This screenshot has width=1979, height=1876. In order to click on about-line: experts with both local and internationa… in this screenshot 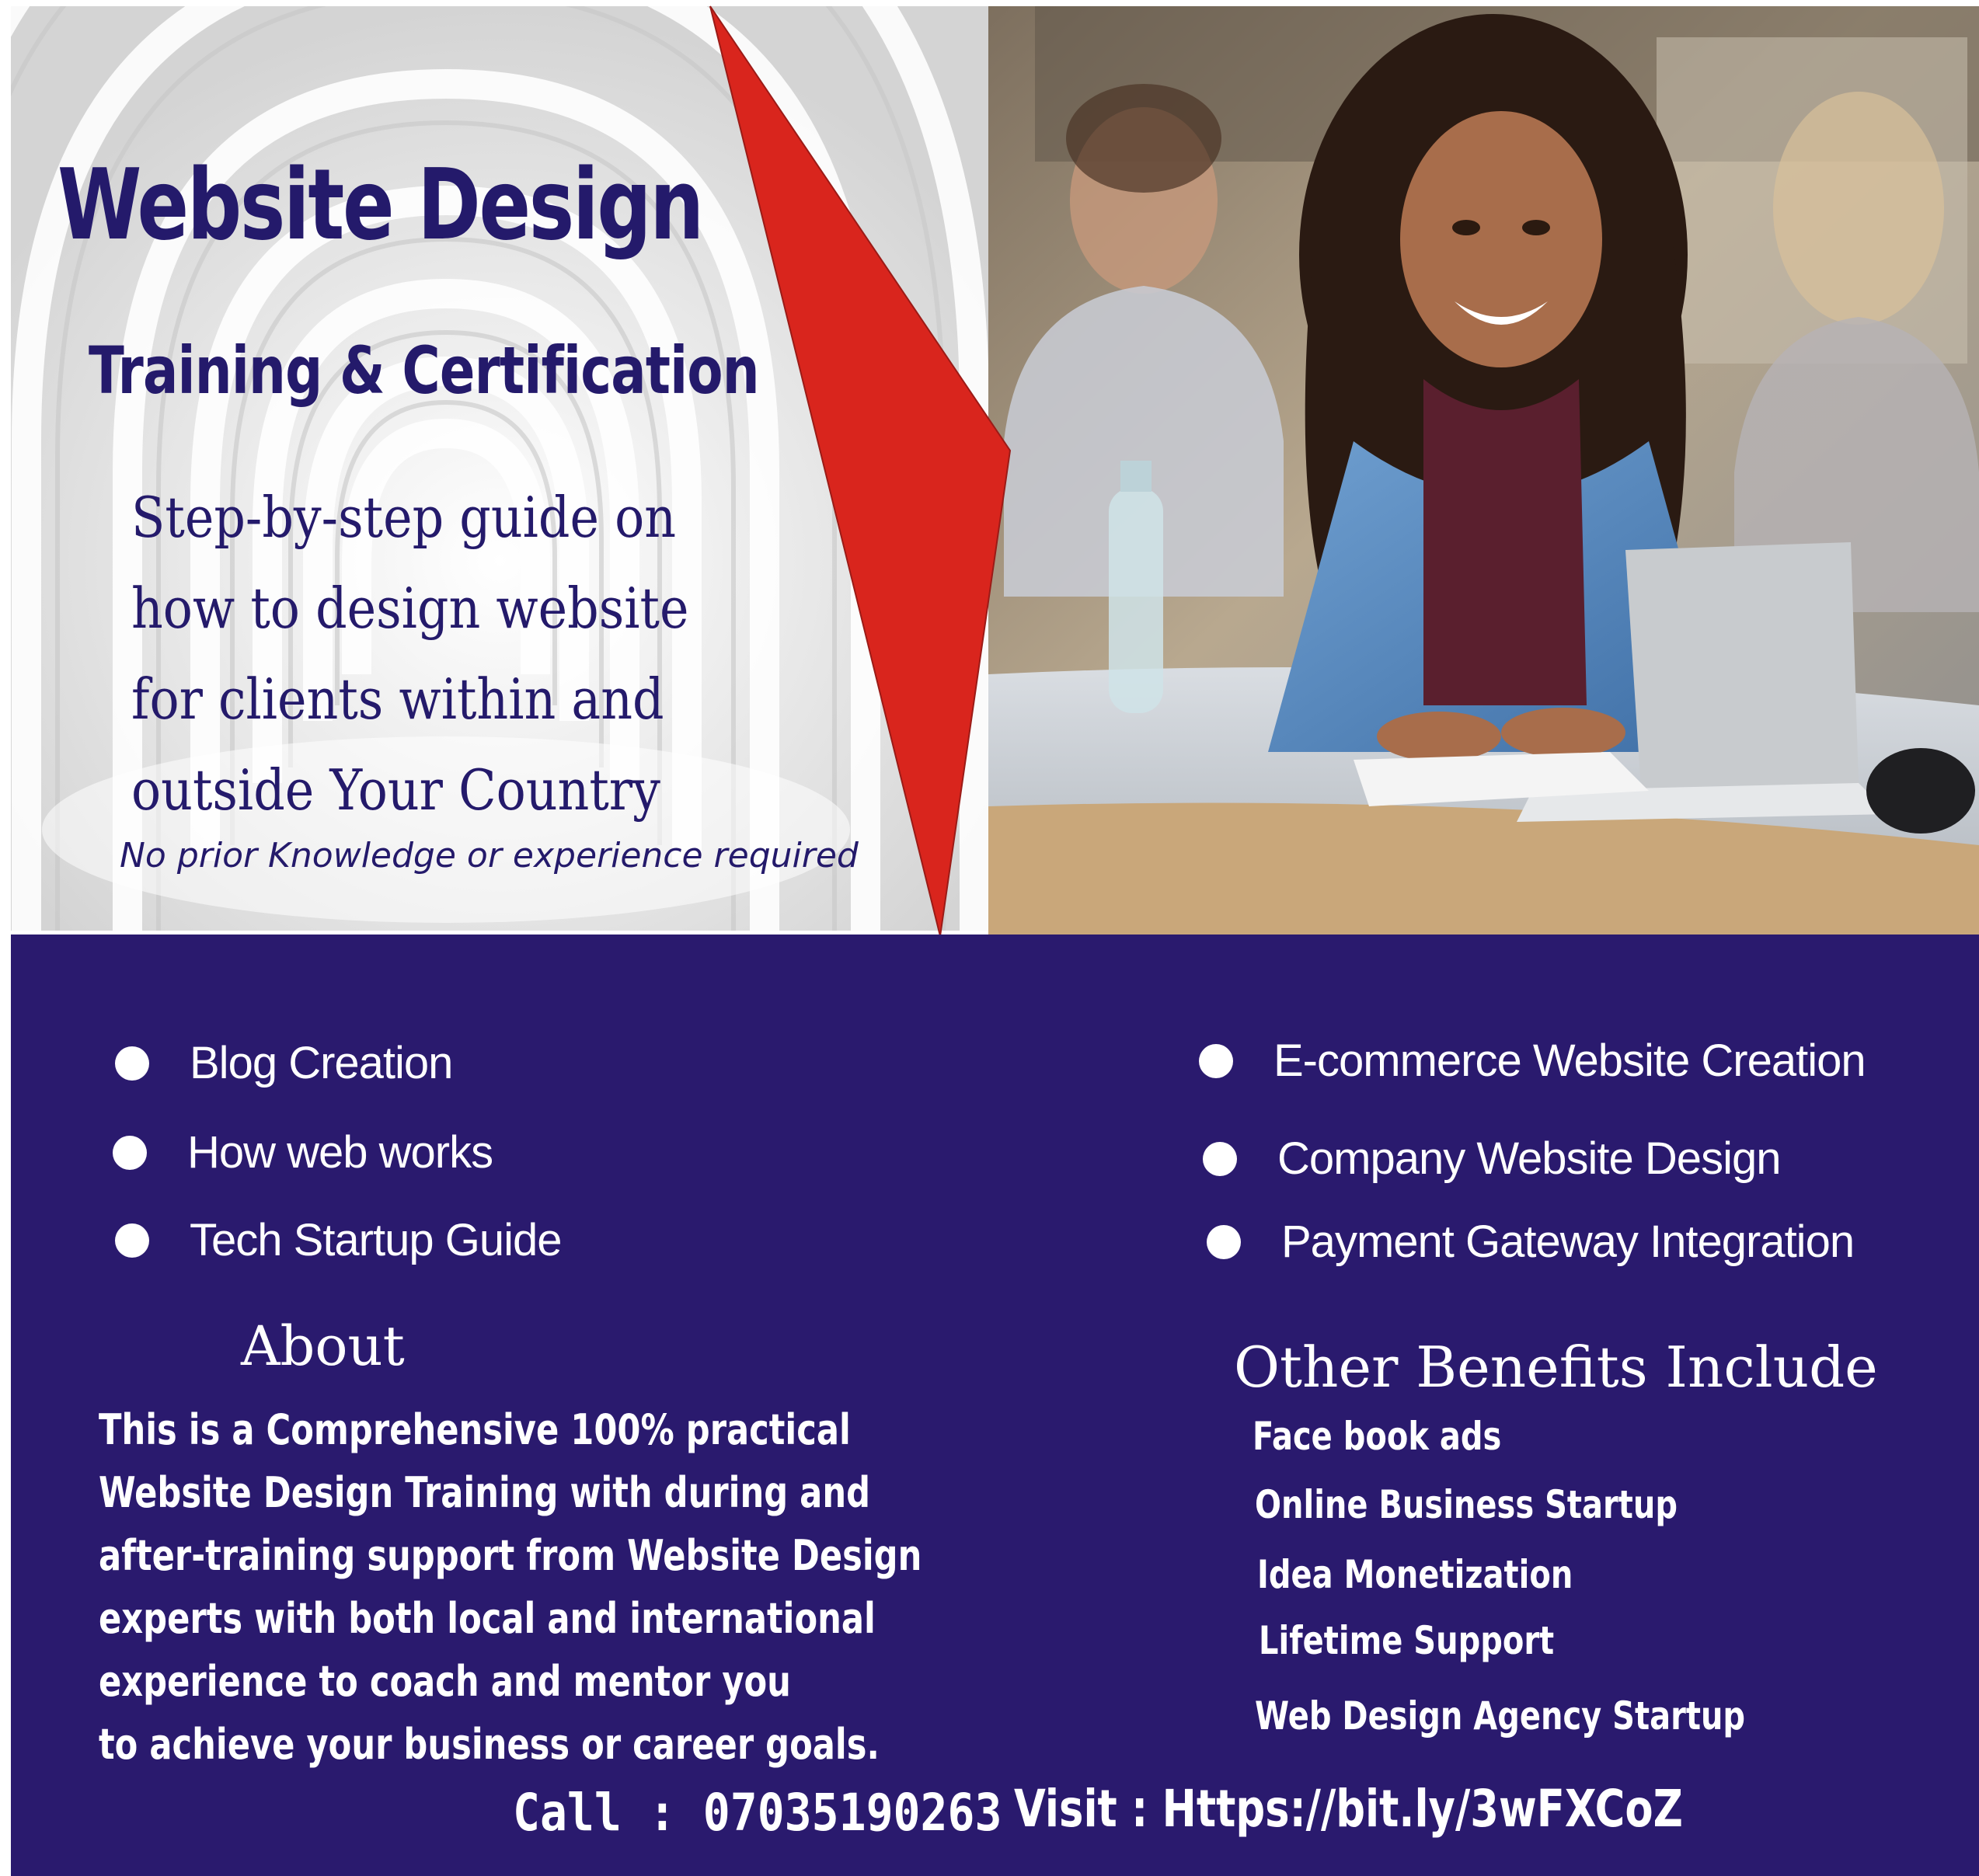, I will do `click(488, 1619)`.